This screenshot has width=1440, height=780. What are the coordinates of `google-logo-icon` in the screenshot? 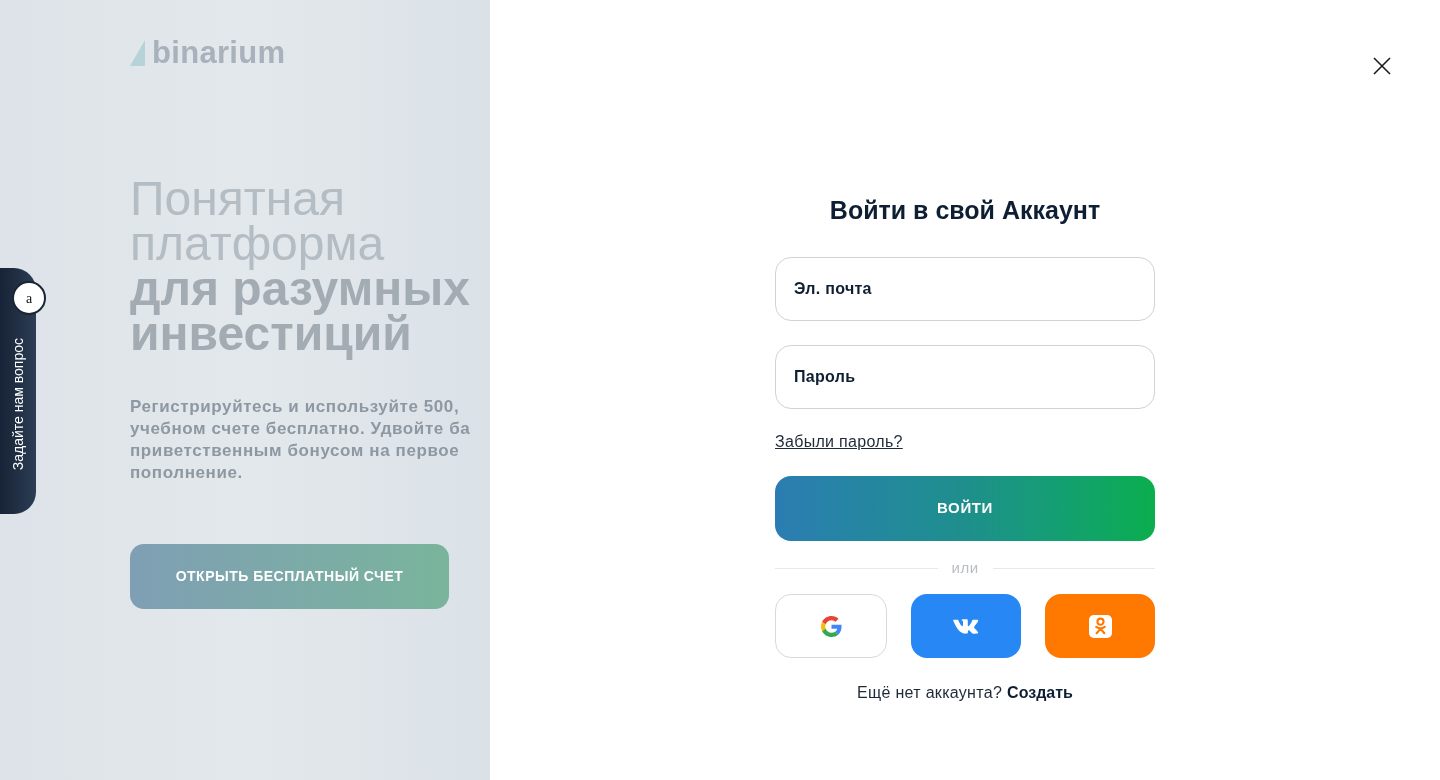 It's located at (831, 626).